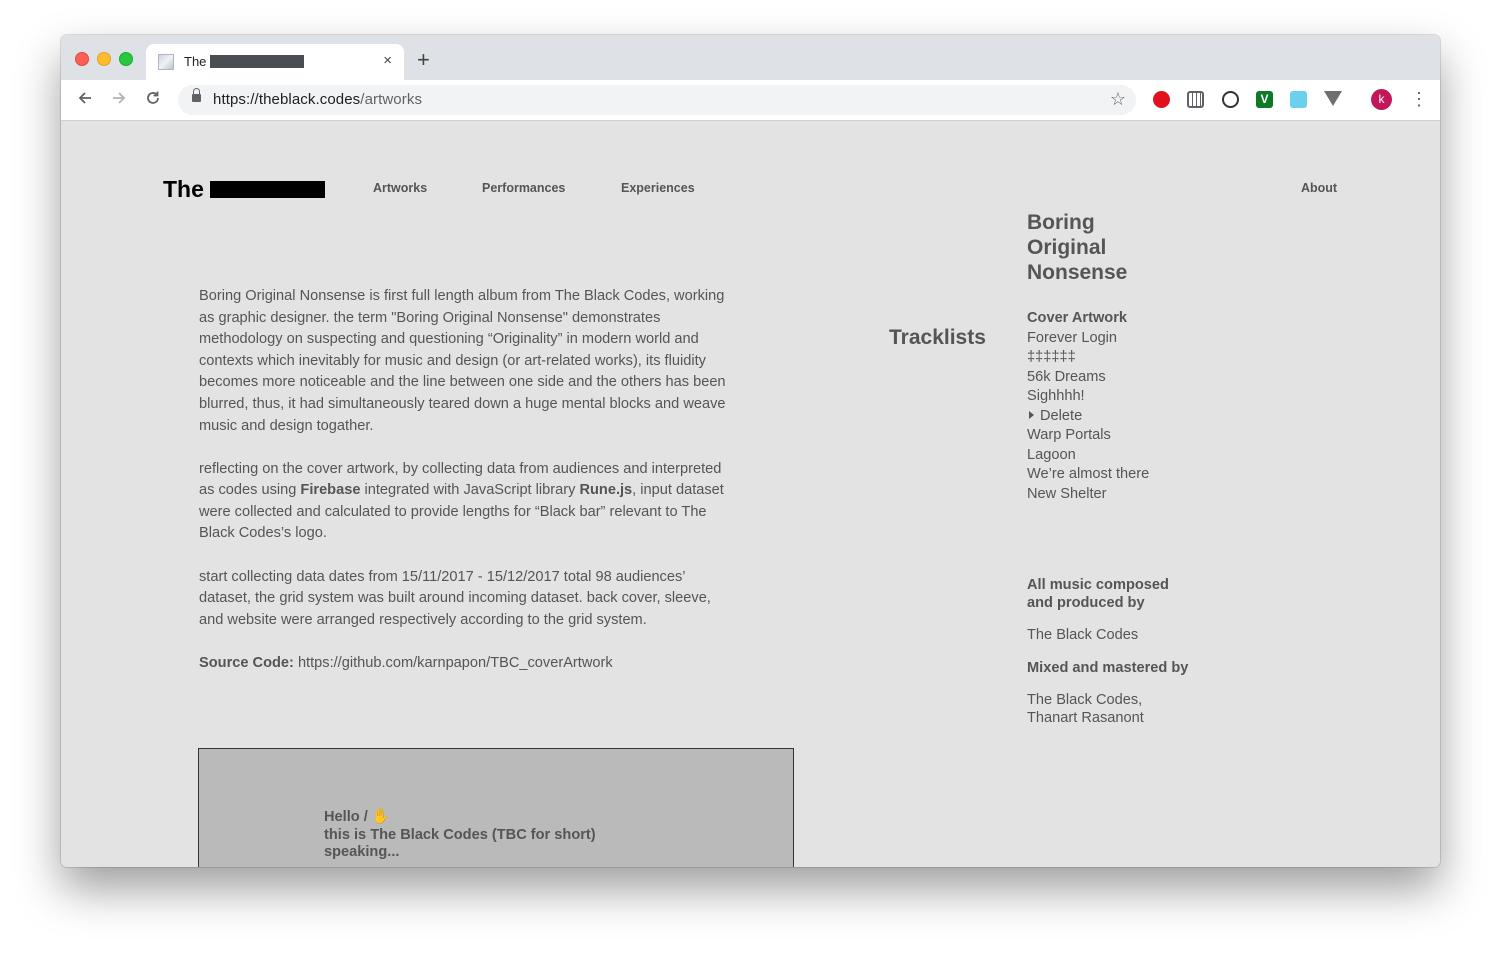 This screenshot has width=1500, height=954. What do you see at coordinates (1381, 99) in the screenshot?
I see `profile-avatar: k` at bounding box center [1381, 99].